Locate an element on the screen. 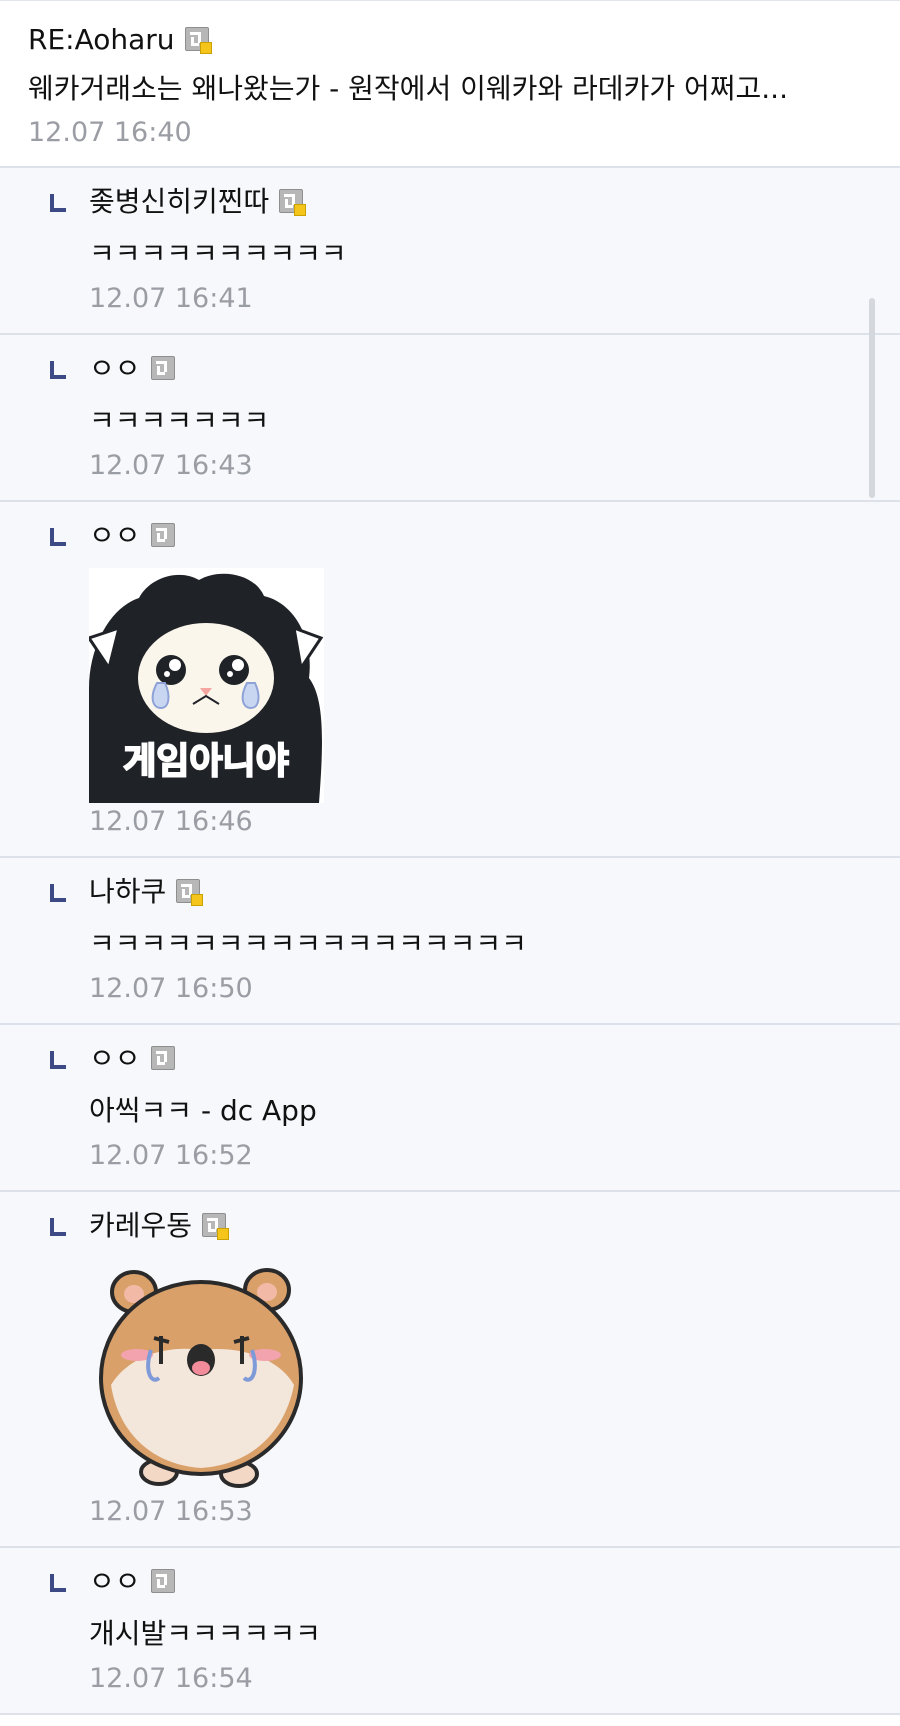 The height and width of the screenshot is (1726, 900). reply-time: 12.07 16:54 is located at coordinates (171, 1678).